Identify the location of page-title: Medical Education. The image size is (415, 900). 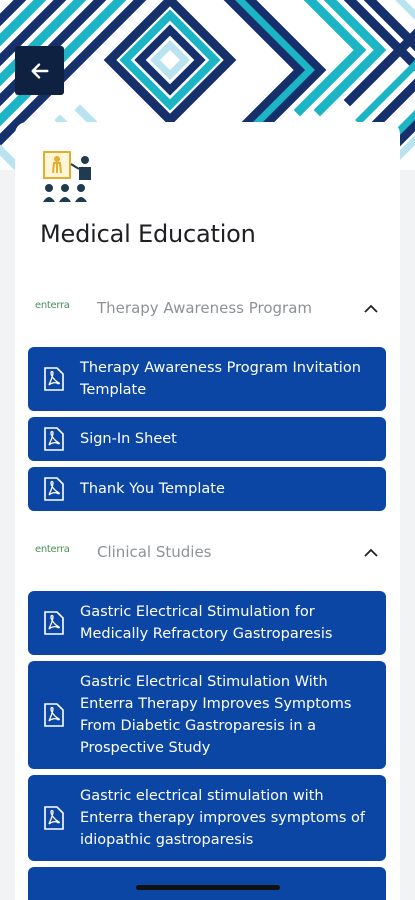
(148, 234).